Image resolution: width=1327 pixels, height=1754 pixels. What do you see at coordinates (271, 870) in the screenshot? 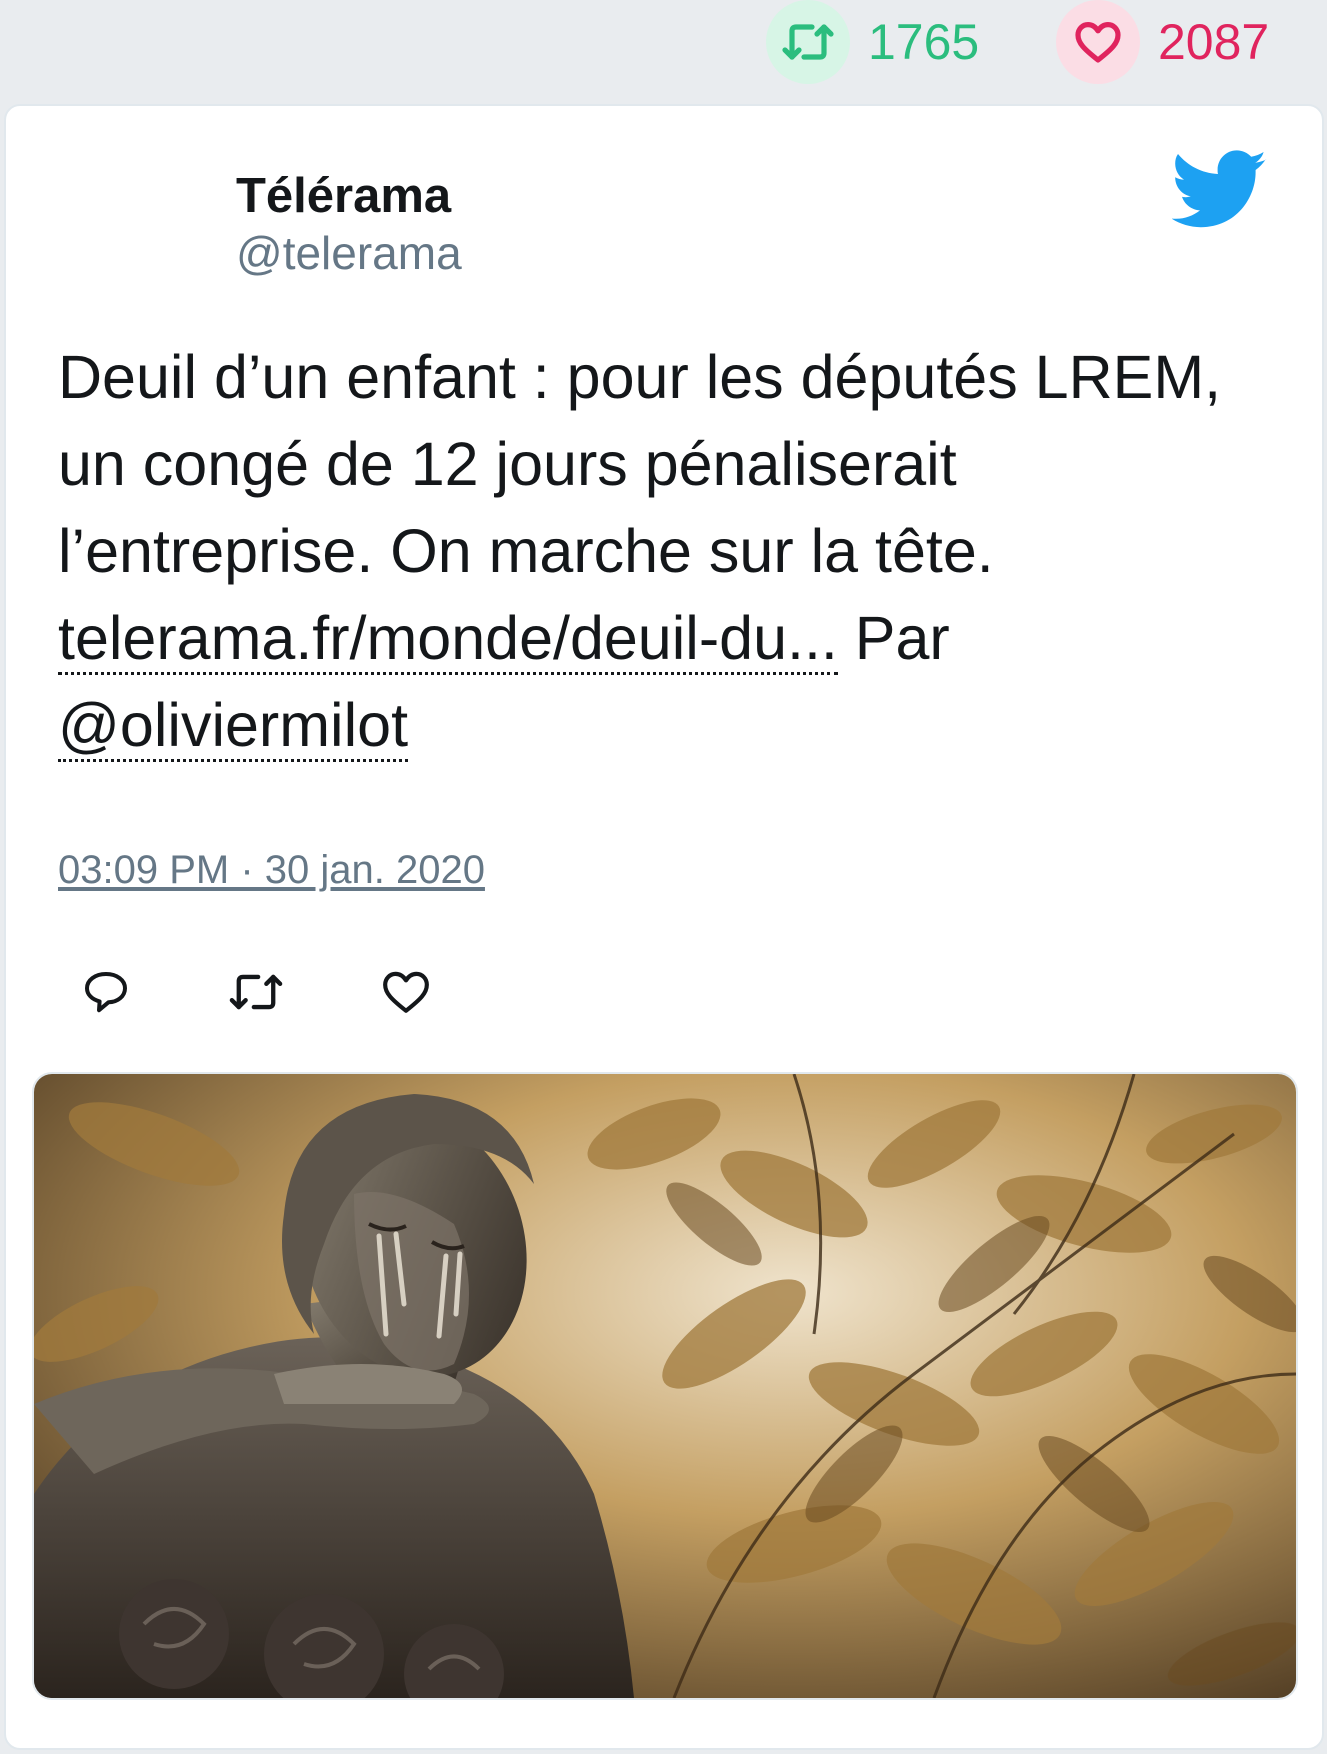
I see `tweet-timestamp: 03:09 PM · 30 jan. 2020` at bounding box center [271, 870].